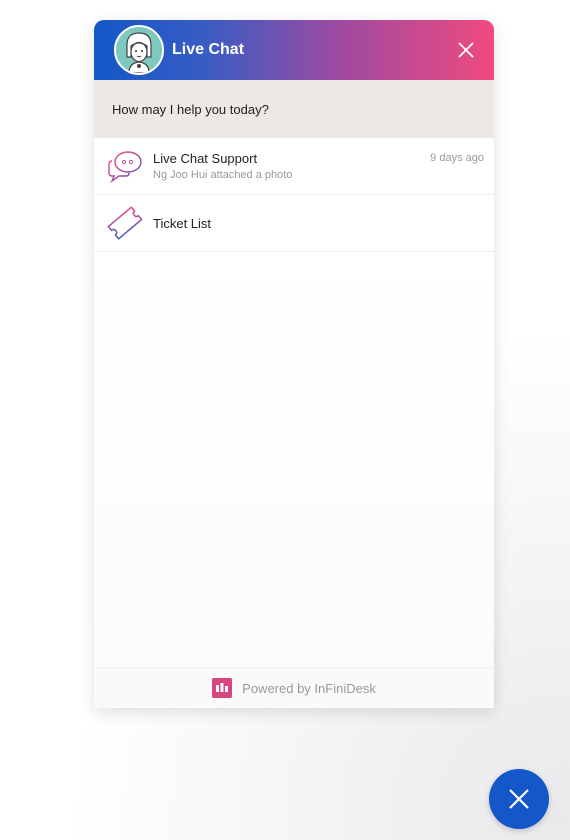 The image size is (570, 840). I want to click on ticket-icon, so click(125, 223).